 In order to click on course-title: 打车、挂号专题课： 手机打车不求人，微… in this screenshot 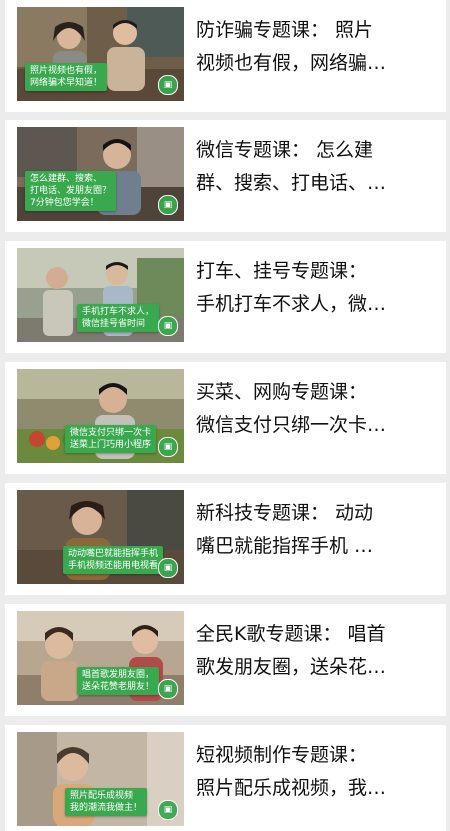, I will do `click(318, 288)`.